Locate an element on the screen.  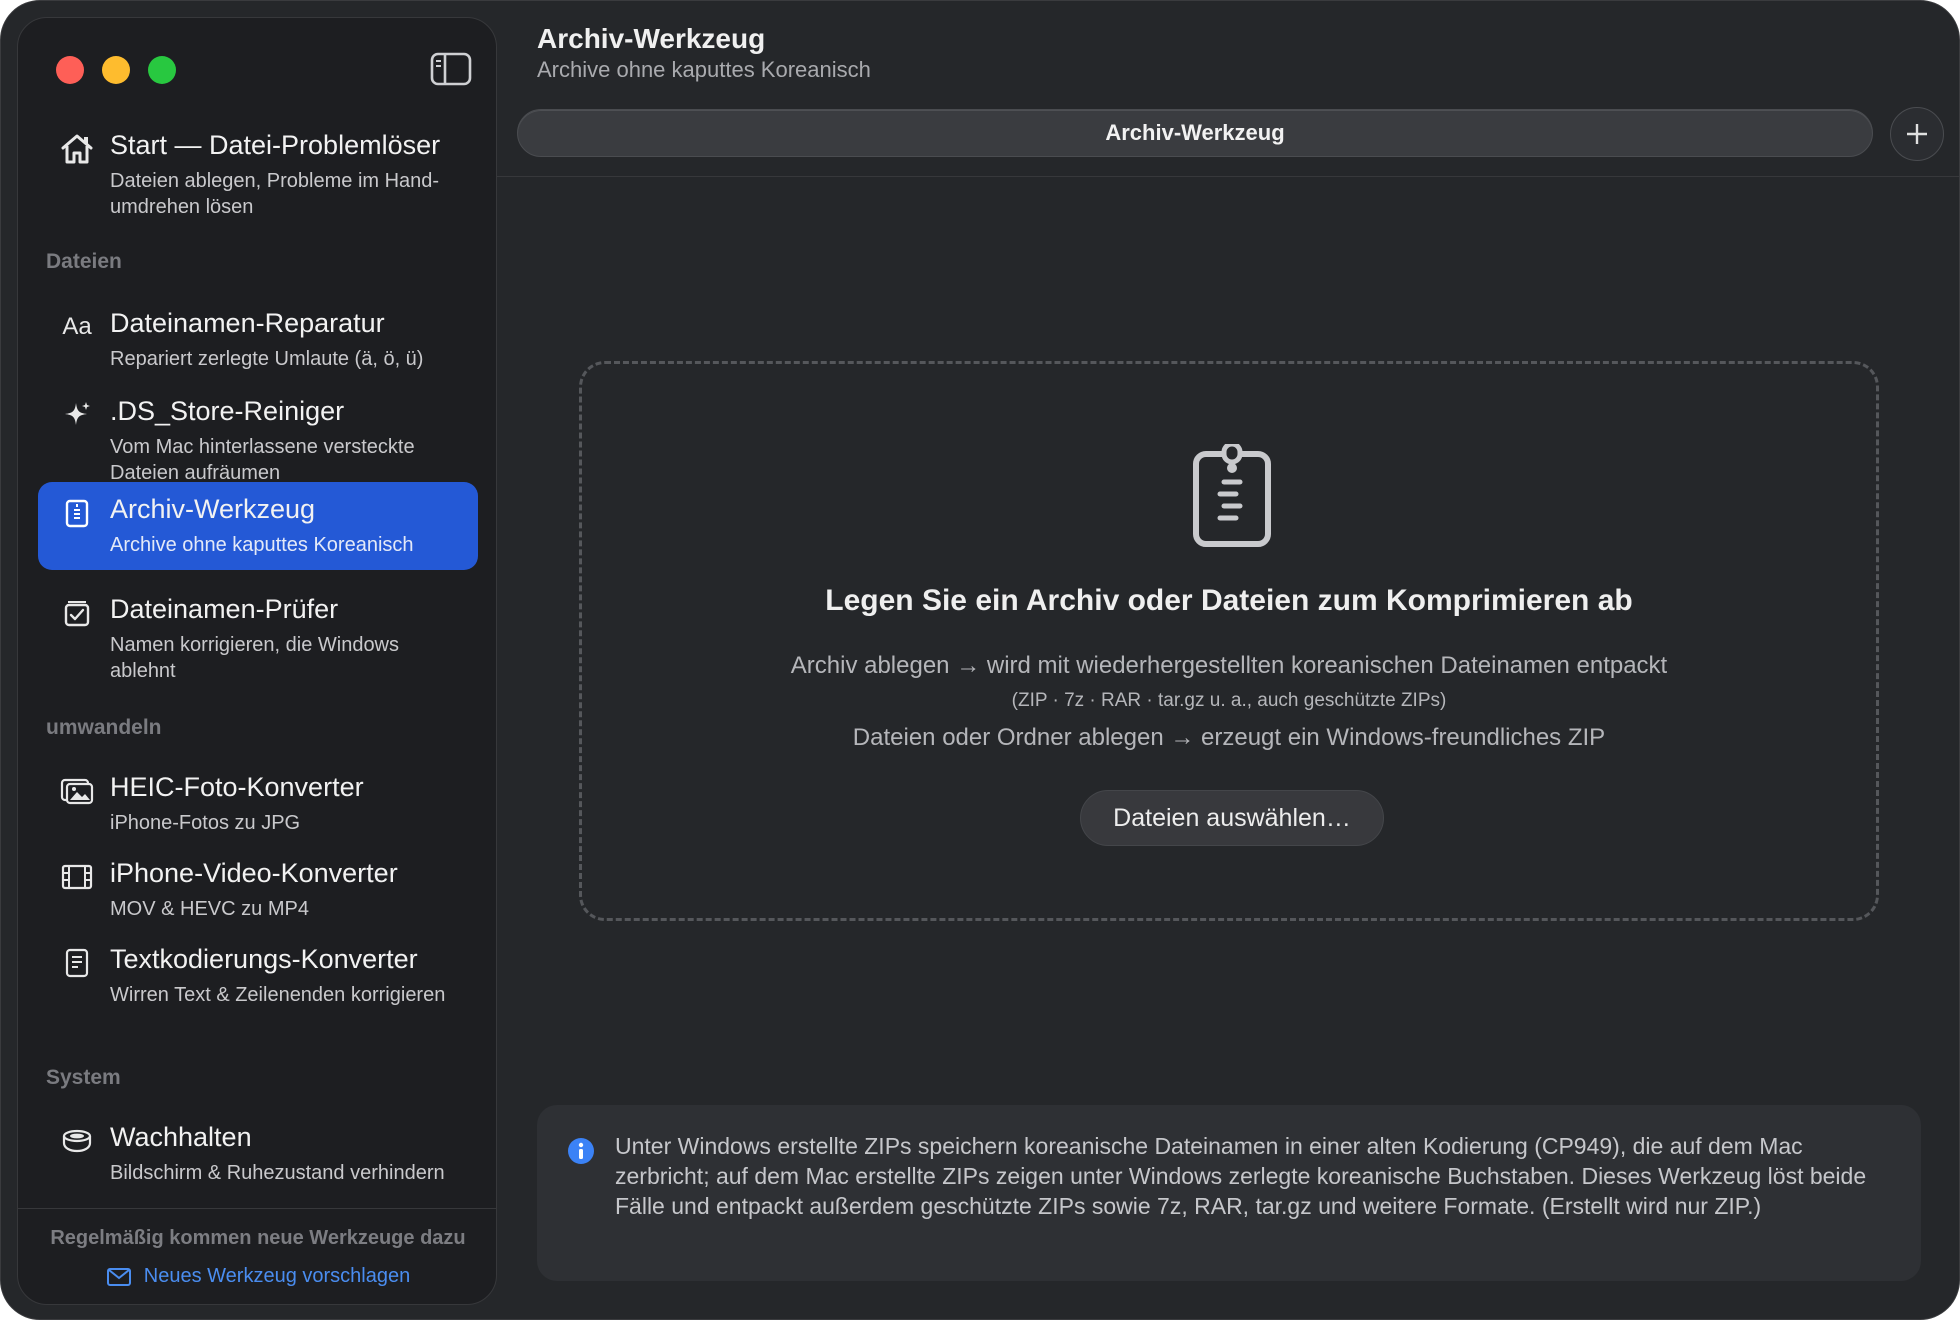
sidebar-toggle-icon is located at coordinates (451, 69).